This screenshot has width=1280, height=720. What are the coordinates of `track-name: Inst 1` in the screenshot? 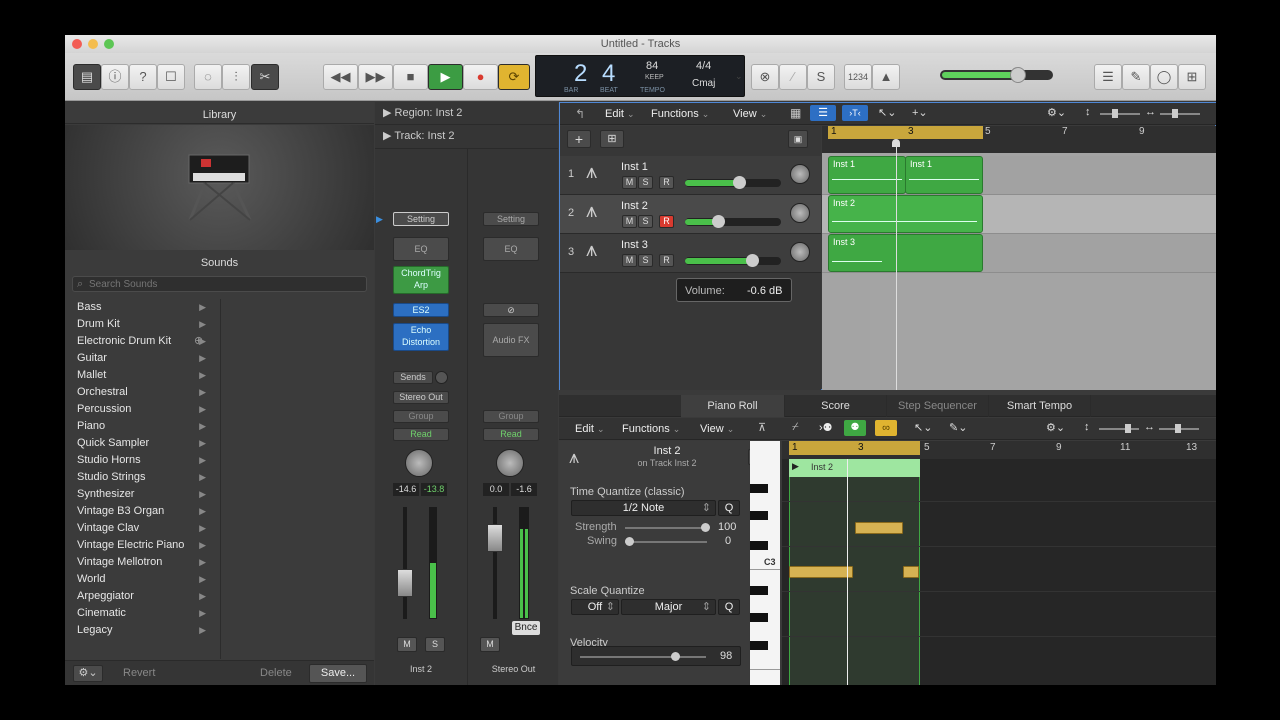 It's located at (634, 167).